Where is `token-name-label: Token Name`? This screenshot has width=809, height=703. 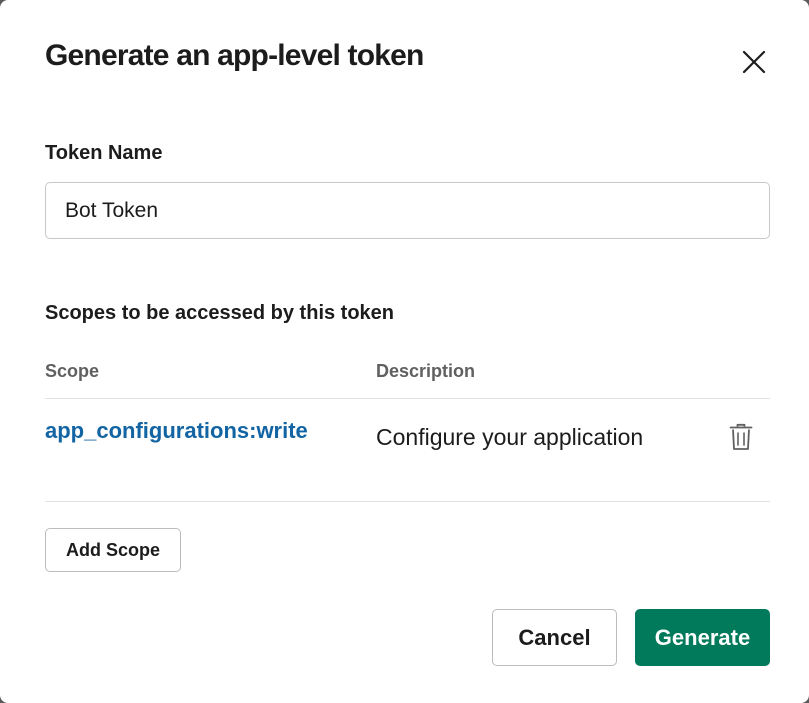
token-name-label: Token Name is located at coordinates (104, 153).